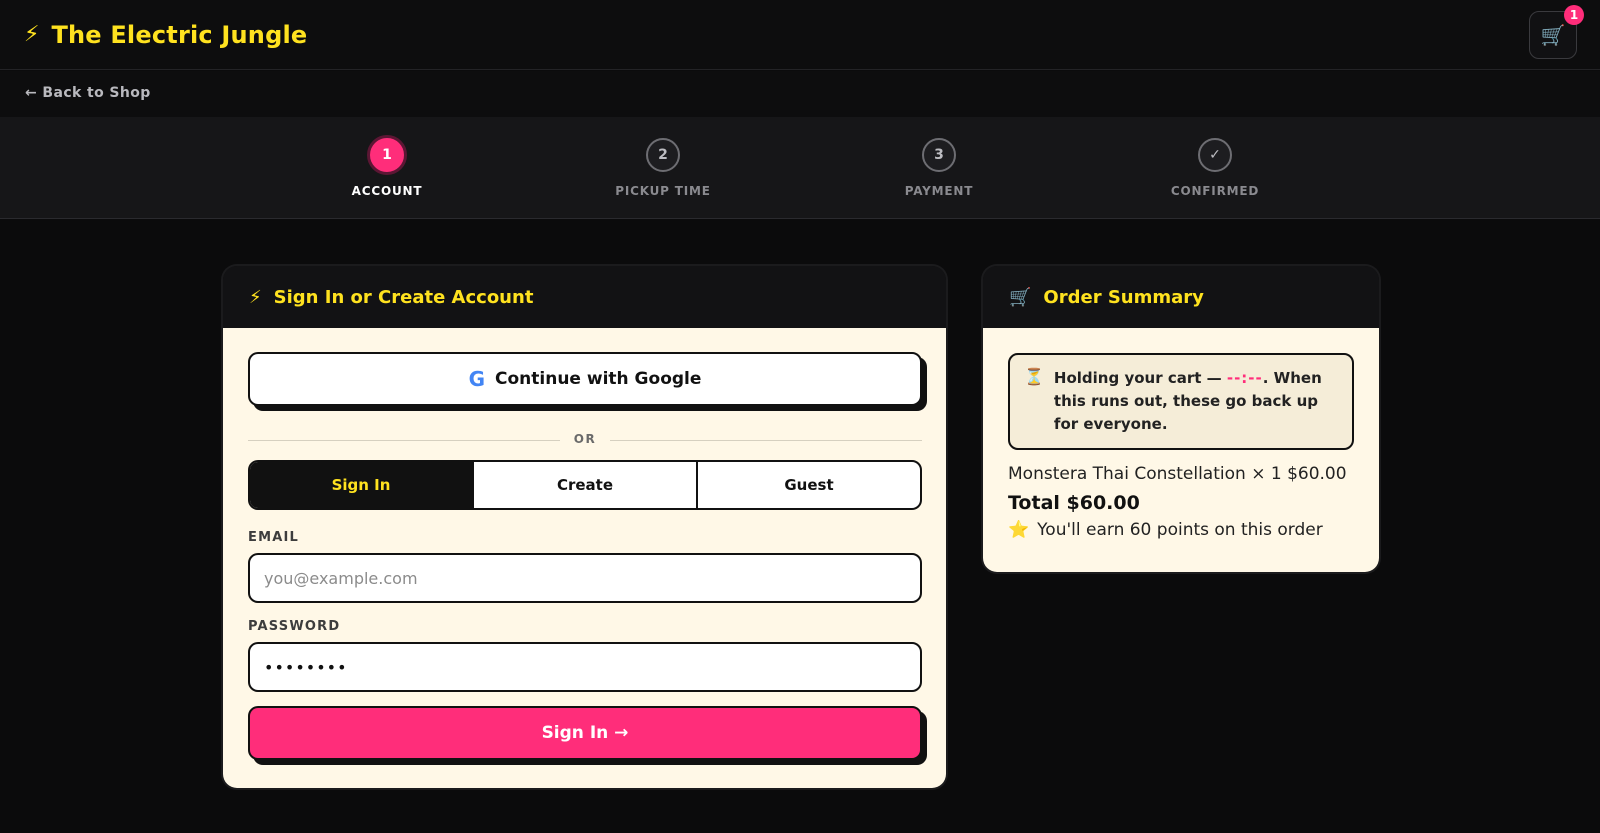 This screenshot has height=833, width=1600. What do you see at coordinates (362, 485) in the screenshot?
I see `tab-sign-in: Sign In` at bounding box center [362, 485].